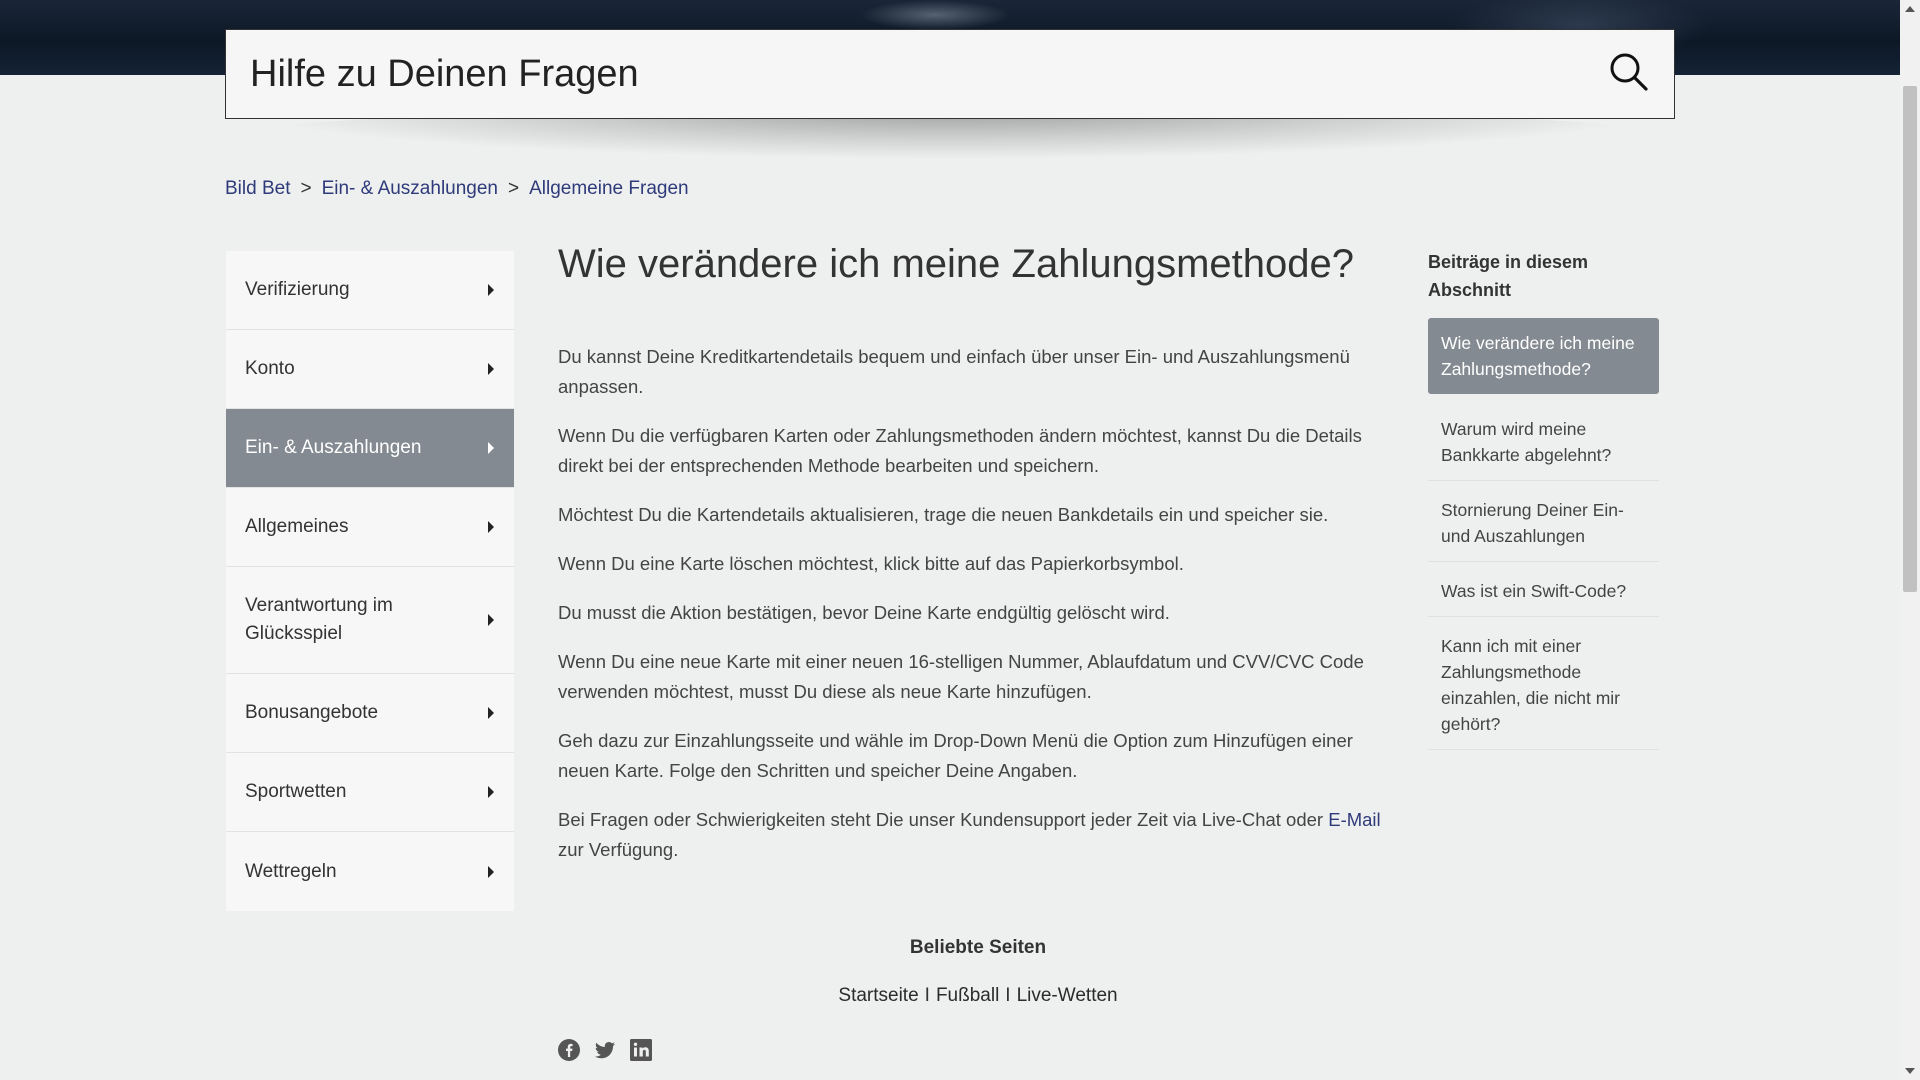  I want to click on sidebar-item-bonusangebote: Bonusangebote, so click(370, 713).